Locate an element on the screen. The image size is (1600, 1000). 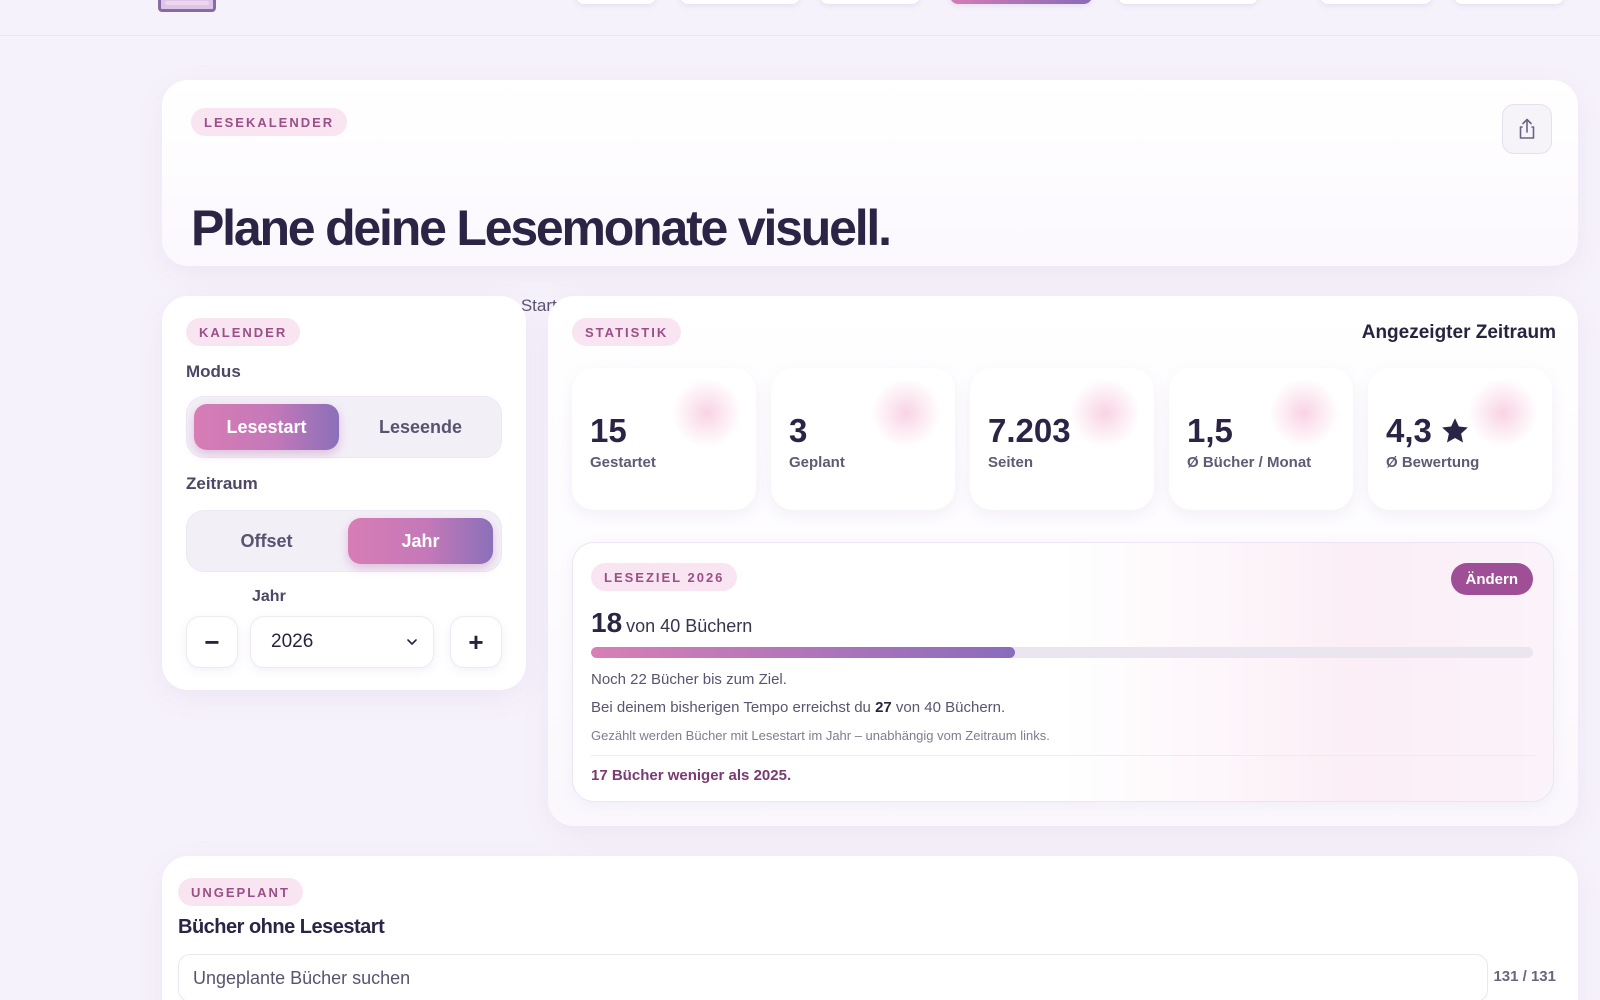
range-label: Zeitraum is located at coordinates (222, 483).